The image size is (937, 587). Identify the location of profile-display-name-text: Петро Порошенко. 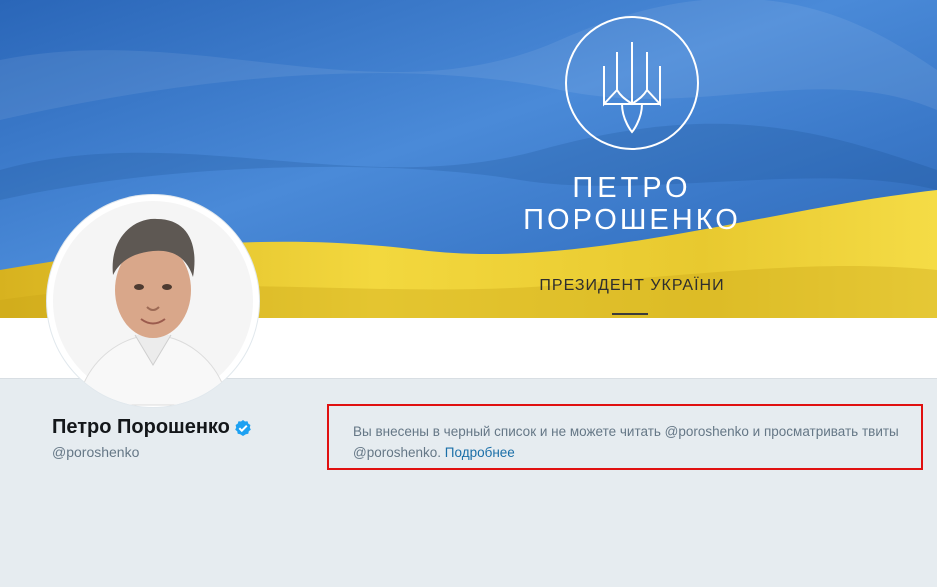
(141, 427).